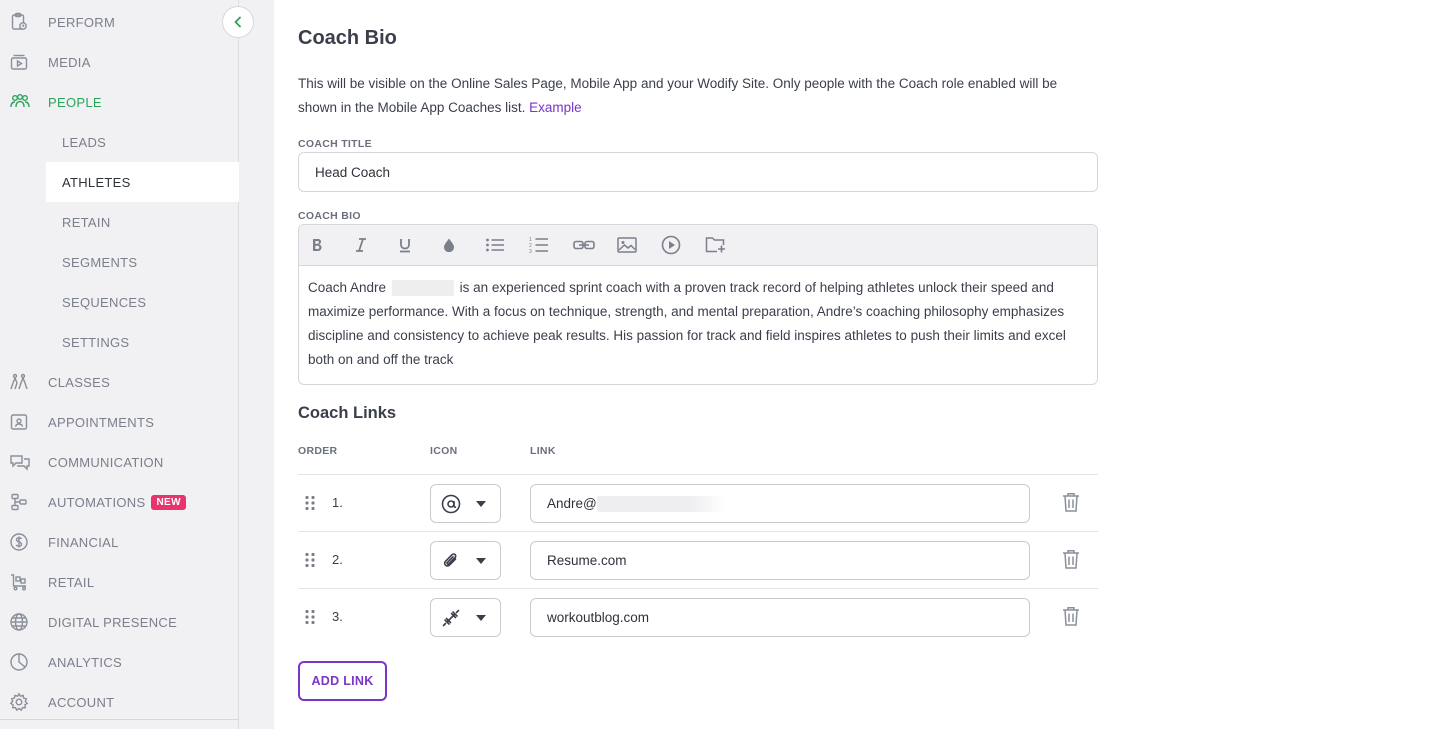  Describe the element at coordinates (347, 287) in the screenshot. I see `bio-text-start: Coach Andre` at that location.